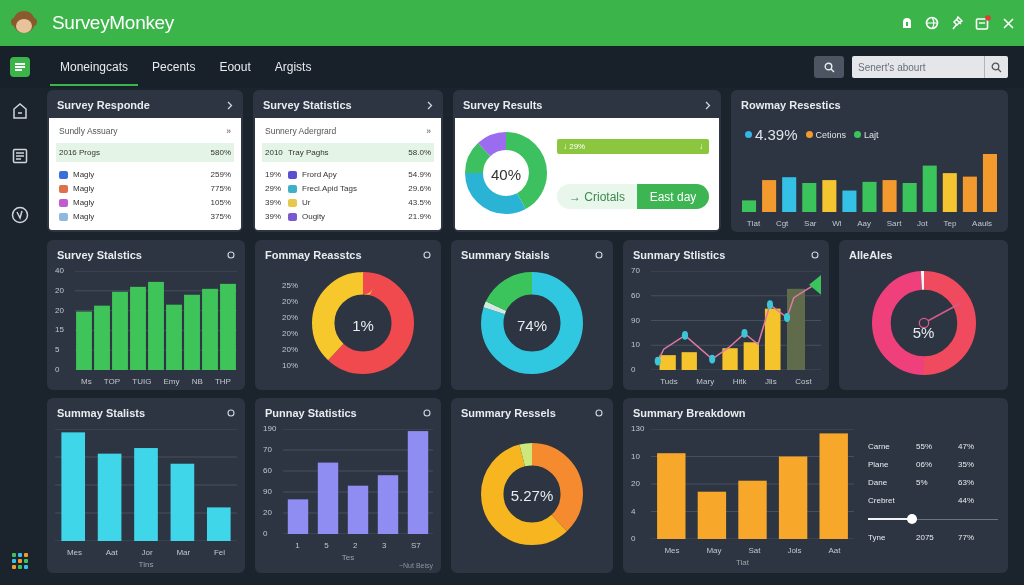 Image resolution: width=1024 pixels, height=585 pixels. Describe the element at coordinates (84, 188) in the screenshot. I see `table-cell: Magly` at that location.